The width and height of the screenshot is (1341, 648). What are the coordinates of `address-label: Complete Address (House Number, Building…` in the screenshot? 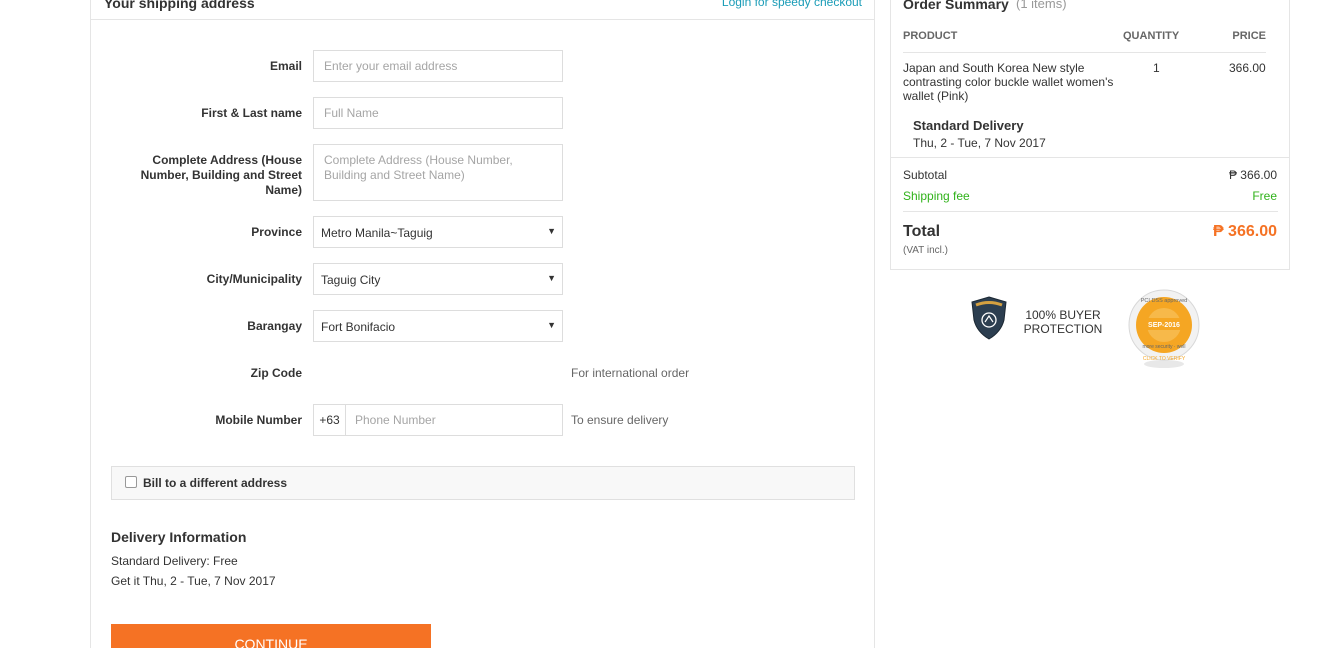 It's located at (221, 175).